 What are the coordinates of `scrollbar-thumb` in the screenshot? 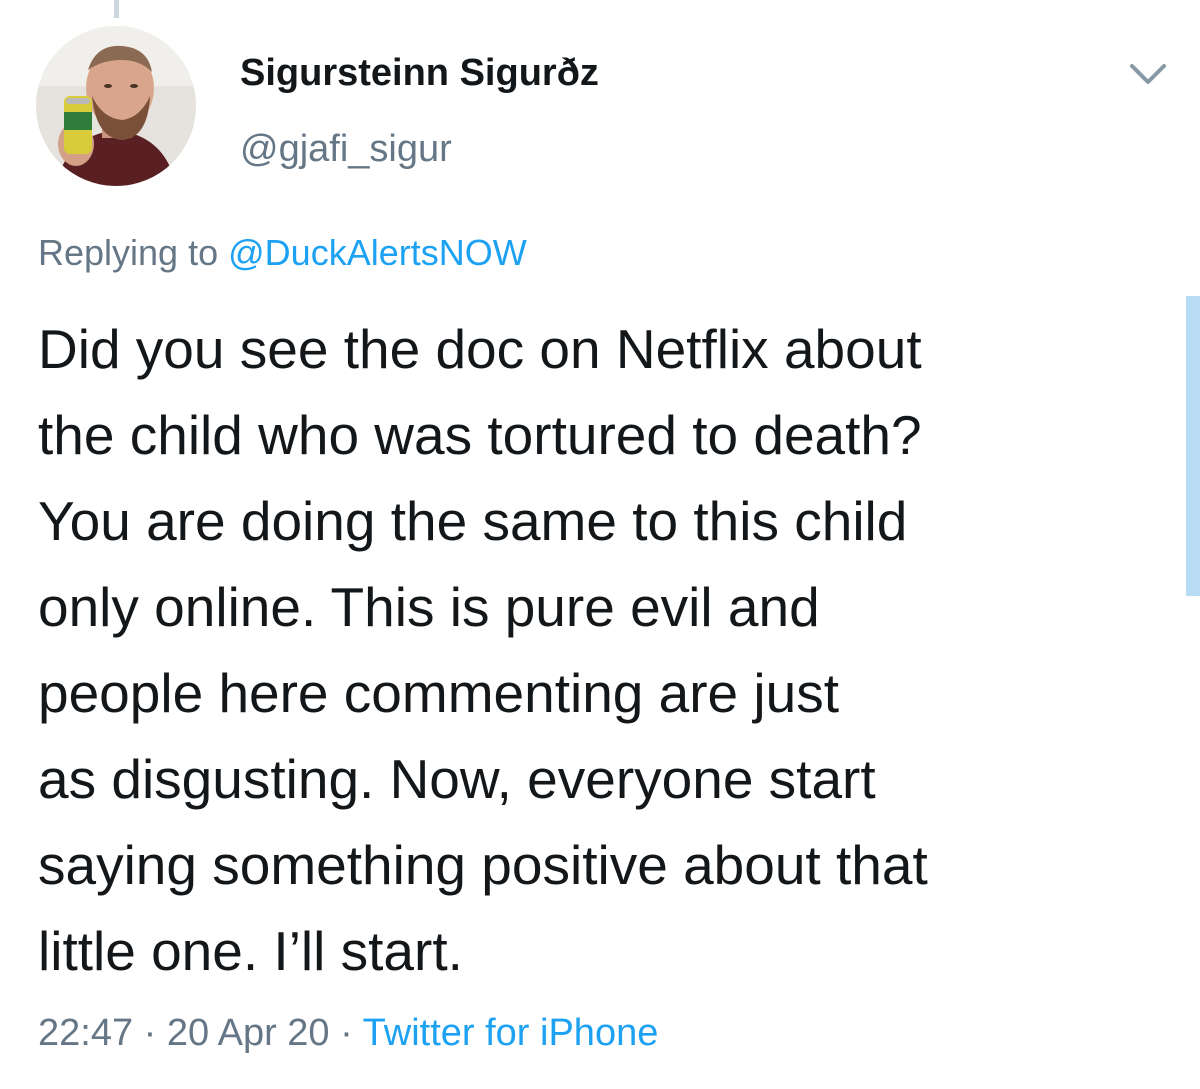 It's located at (1193, 446).